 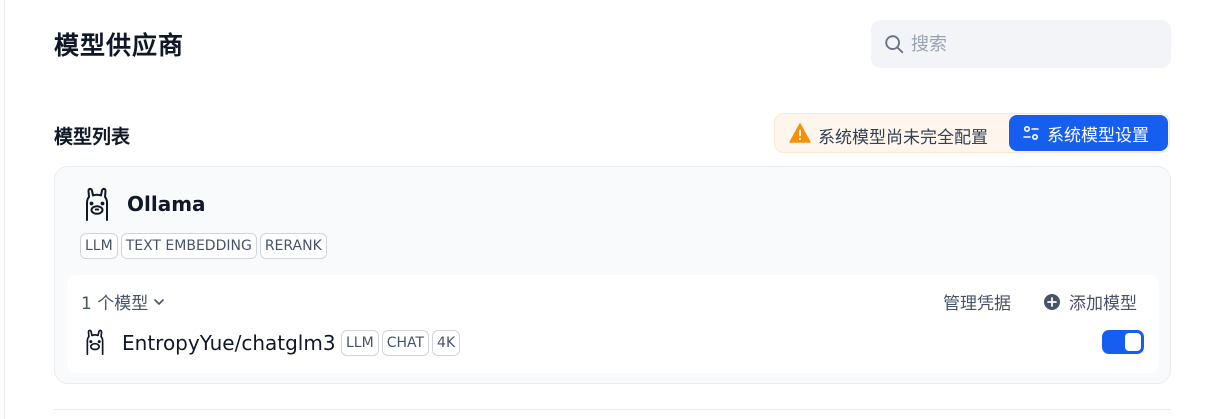 What do you see at coordinates (977, 301) in the screenshot?
I see `manage-credentials-button: 管理凭据` at bounding box center [977, 301].